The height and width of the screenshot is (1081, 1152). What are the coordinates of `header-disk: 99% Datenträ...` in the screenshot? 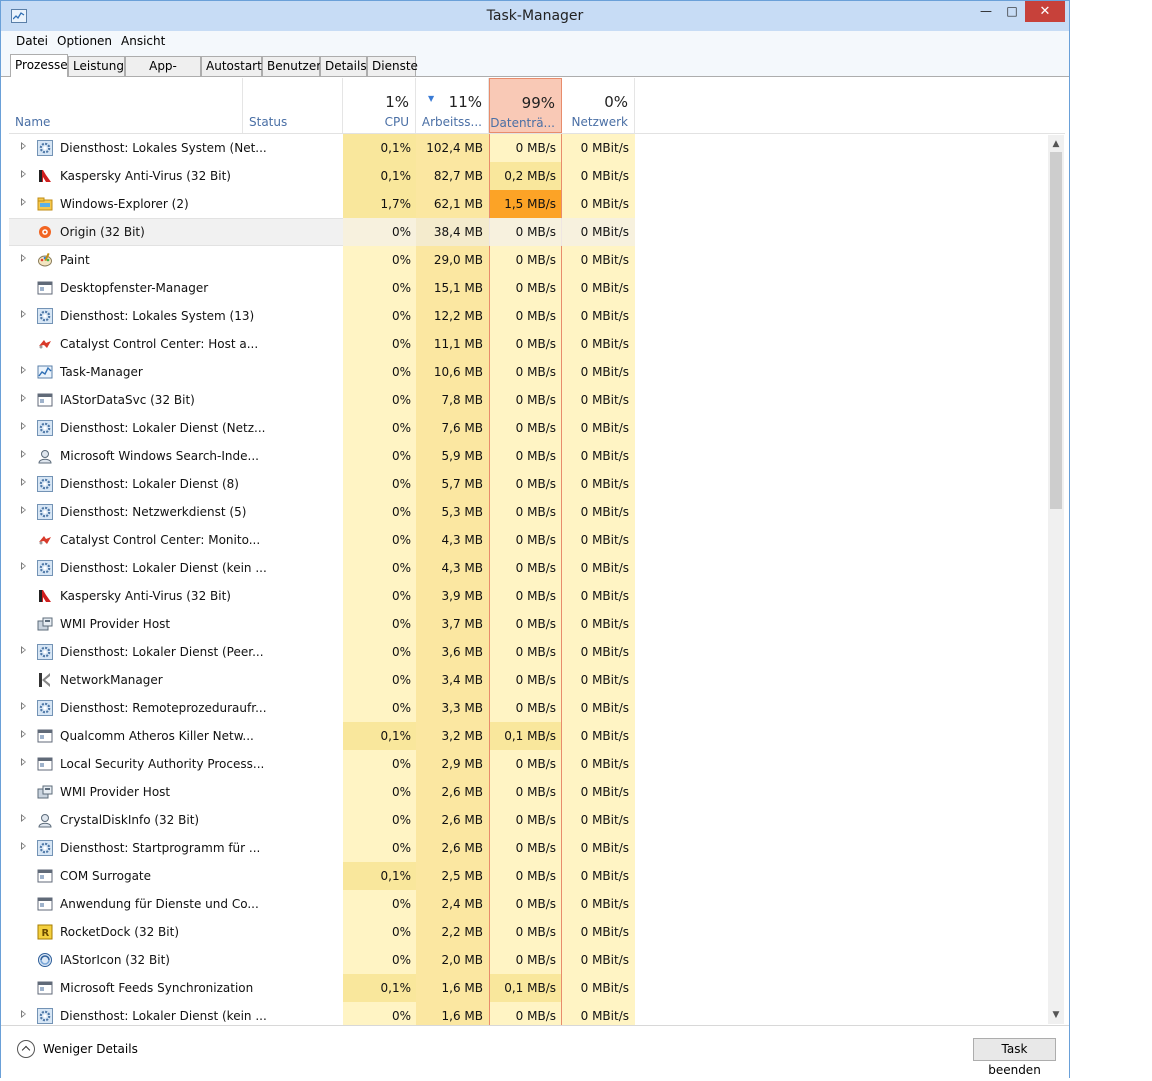 It's located at (525, 105).